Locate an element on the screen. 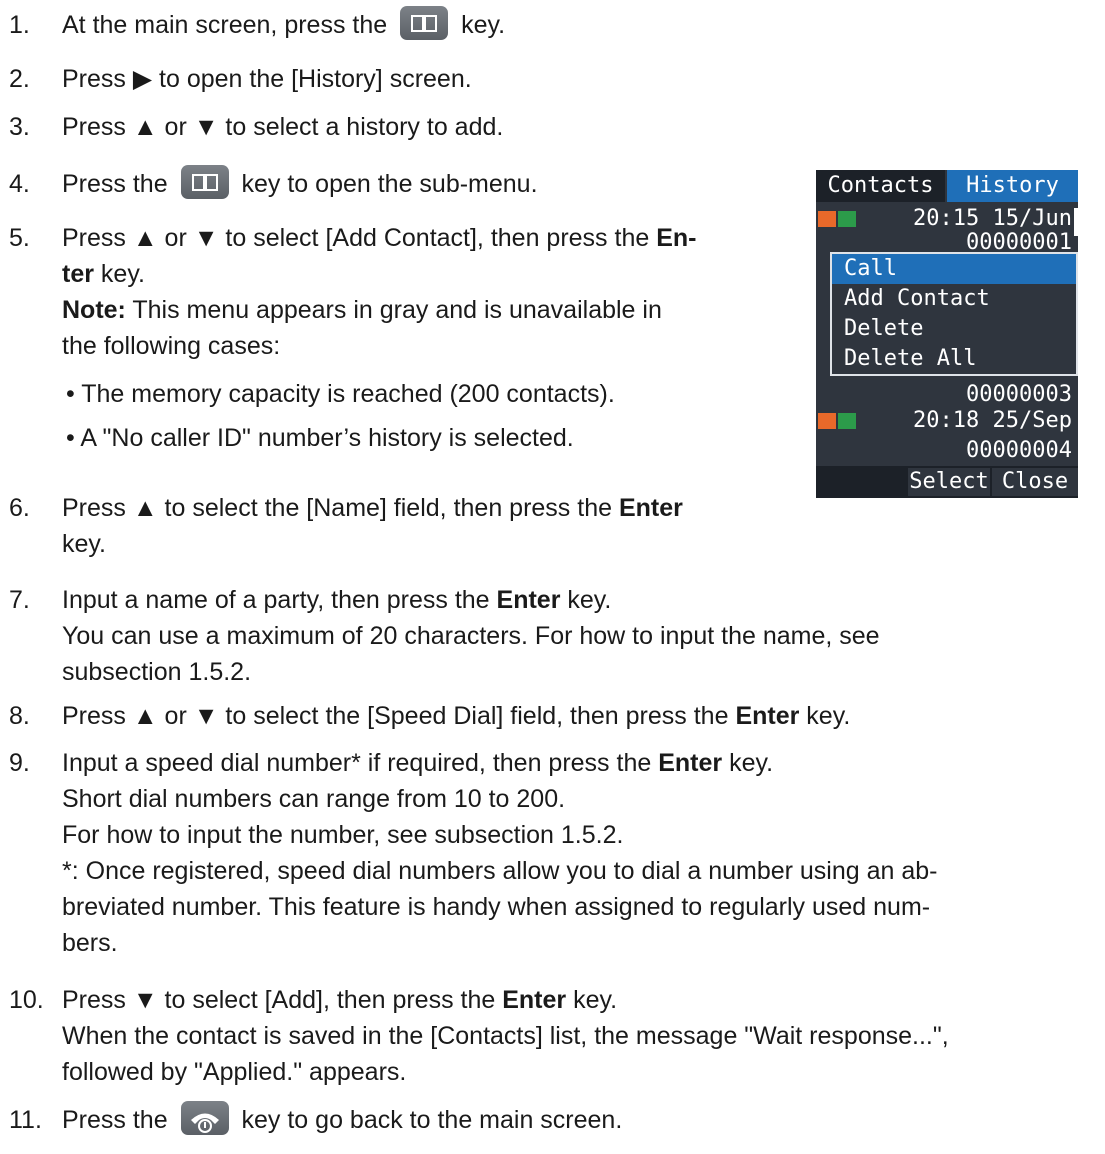  footnote-text: bers. is located at coordinates (90, 943).